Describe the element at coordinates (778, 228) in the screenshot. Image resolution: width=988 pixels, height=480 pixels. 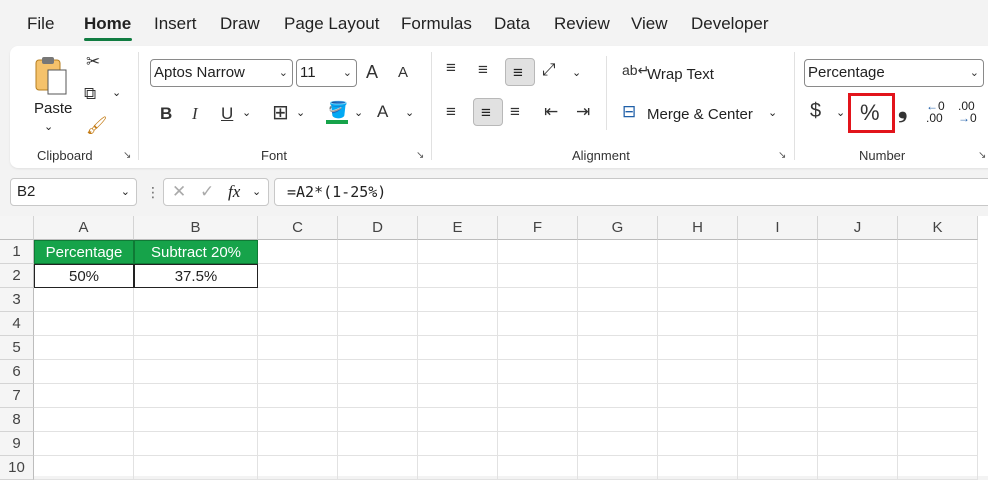
I see `column-header-i: I` at that location.